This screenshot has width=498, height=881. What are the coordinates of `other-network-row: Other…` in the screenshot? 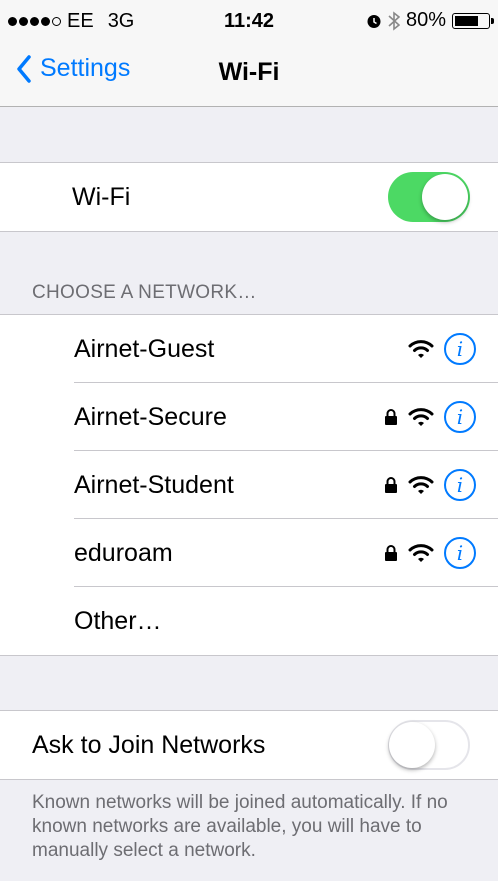 It's located at (249, 621).